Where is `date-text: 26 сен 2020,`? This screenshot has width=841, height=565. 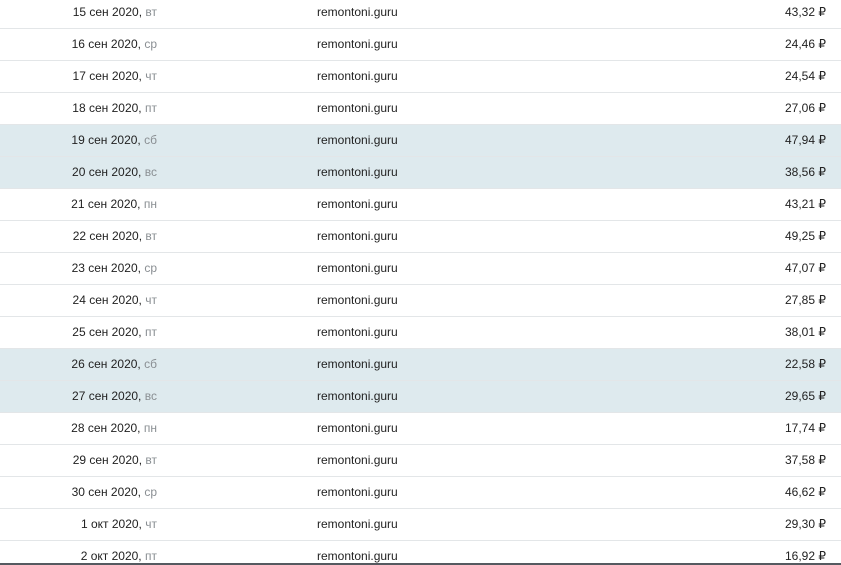
date-text: 26 сен 2020, is located at coordinates (106, 364).